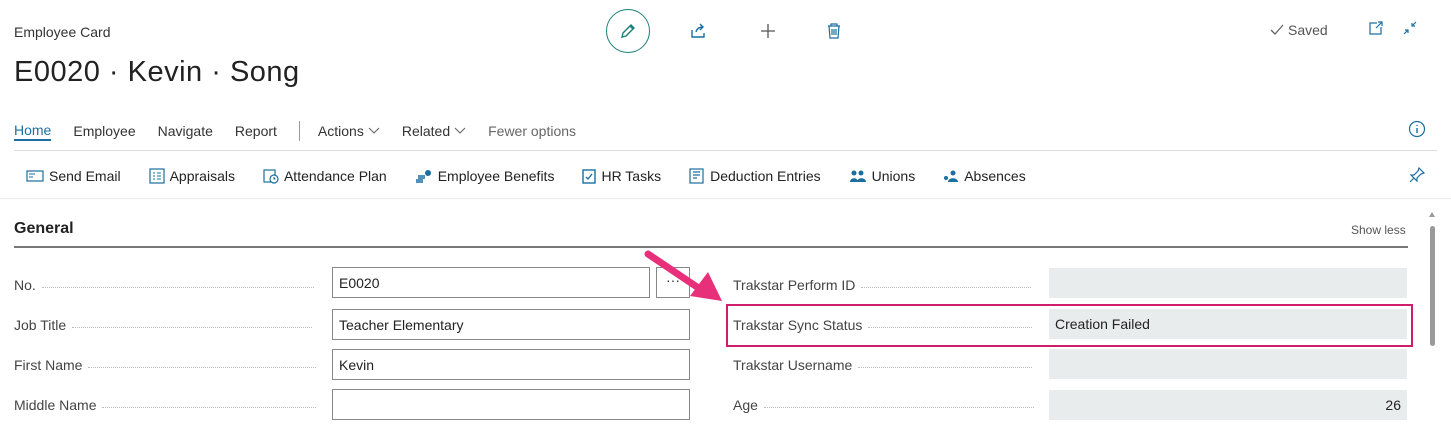  What do you see at coordinates (423, 176) in the screenshot?
I see `benefits-icon` at bounding box center [423, 176].